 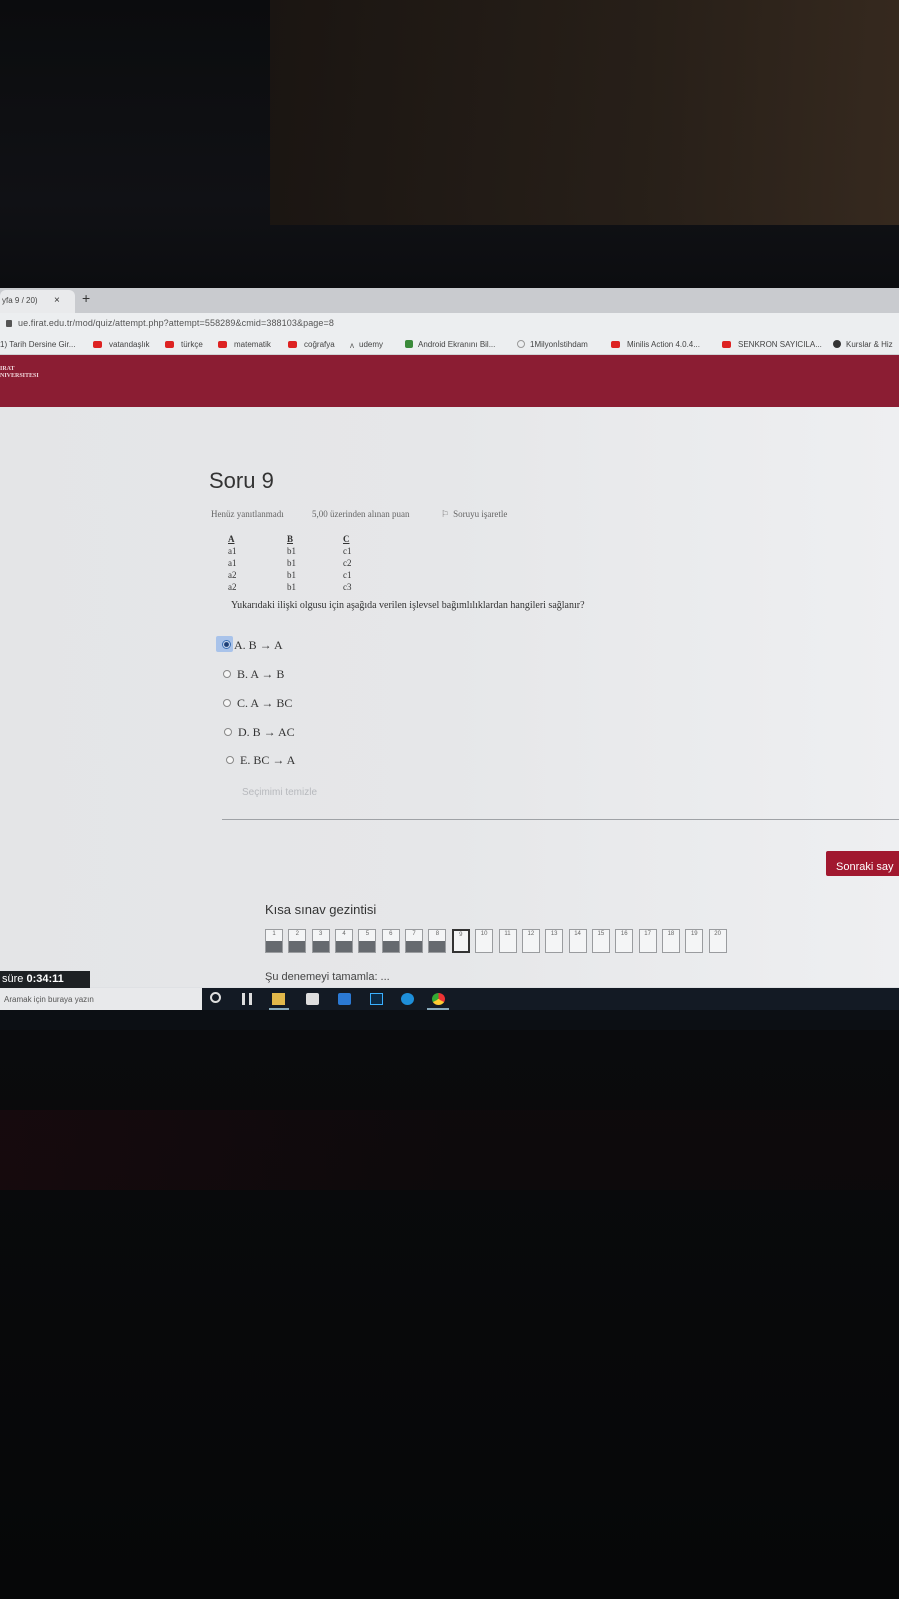 What do you see at coordinates (862, 863) in the screenshot?
I see `next-page-button: Sonraki say` at bounding box center [862, 863].